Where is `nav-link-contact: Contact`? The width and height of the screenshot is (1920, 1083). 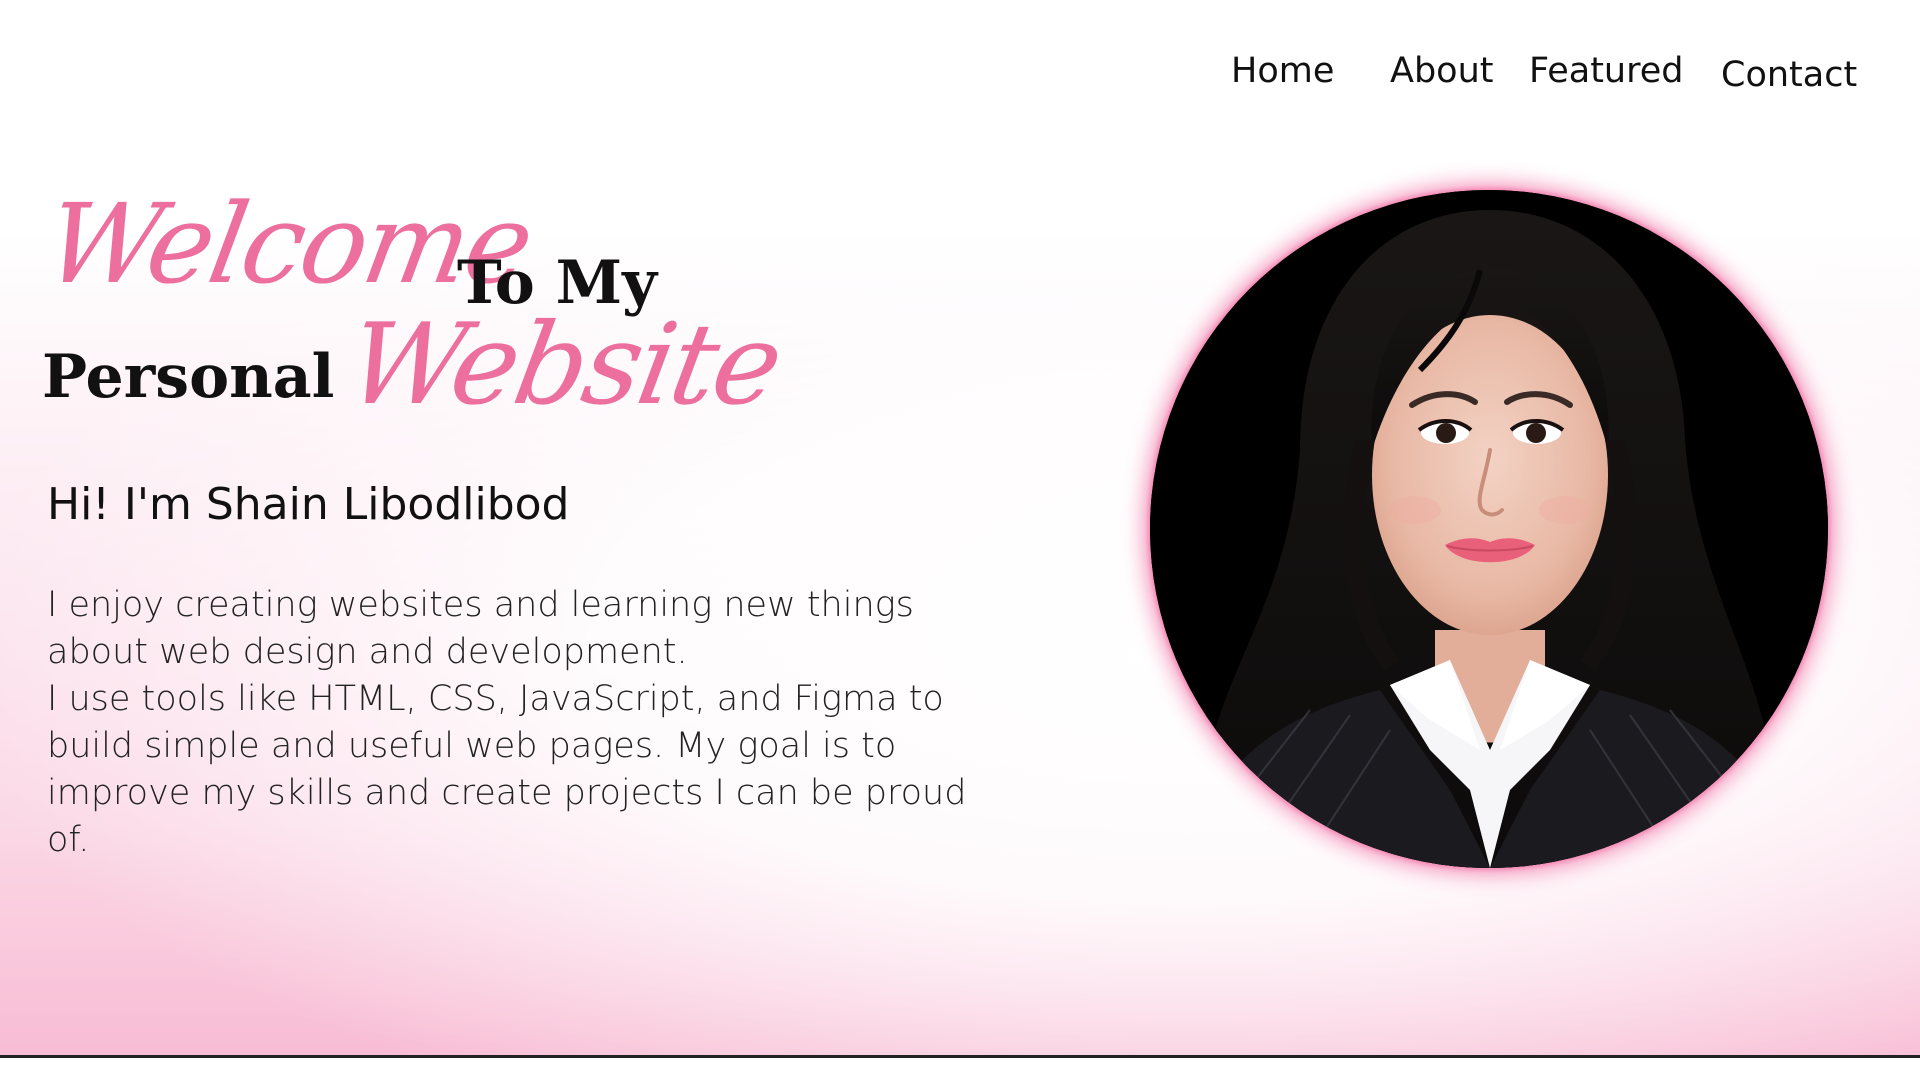 nav-link-contact: Contact is located at coordinates (1789, 75).